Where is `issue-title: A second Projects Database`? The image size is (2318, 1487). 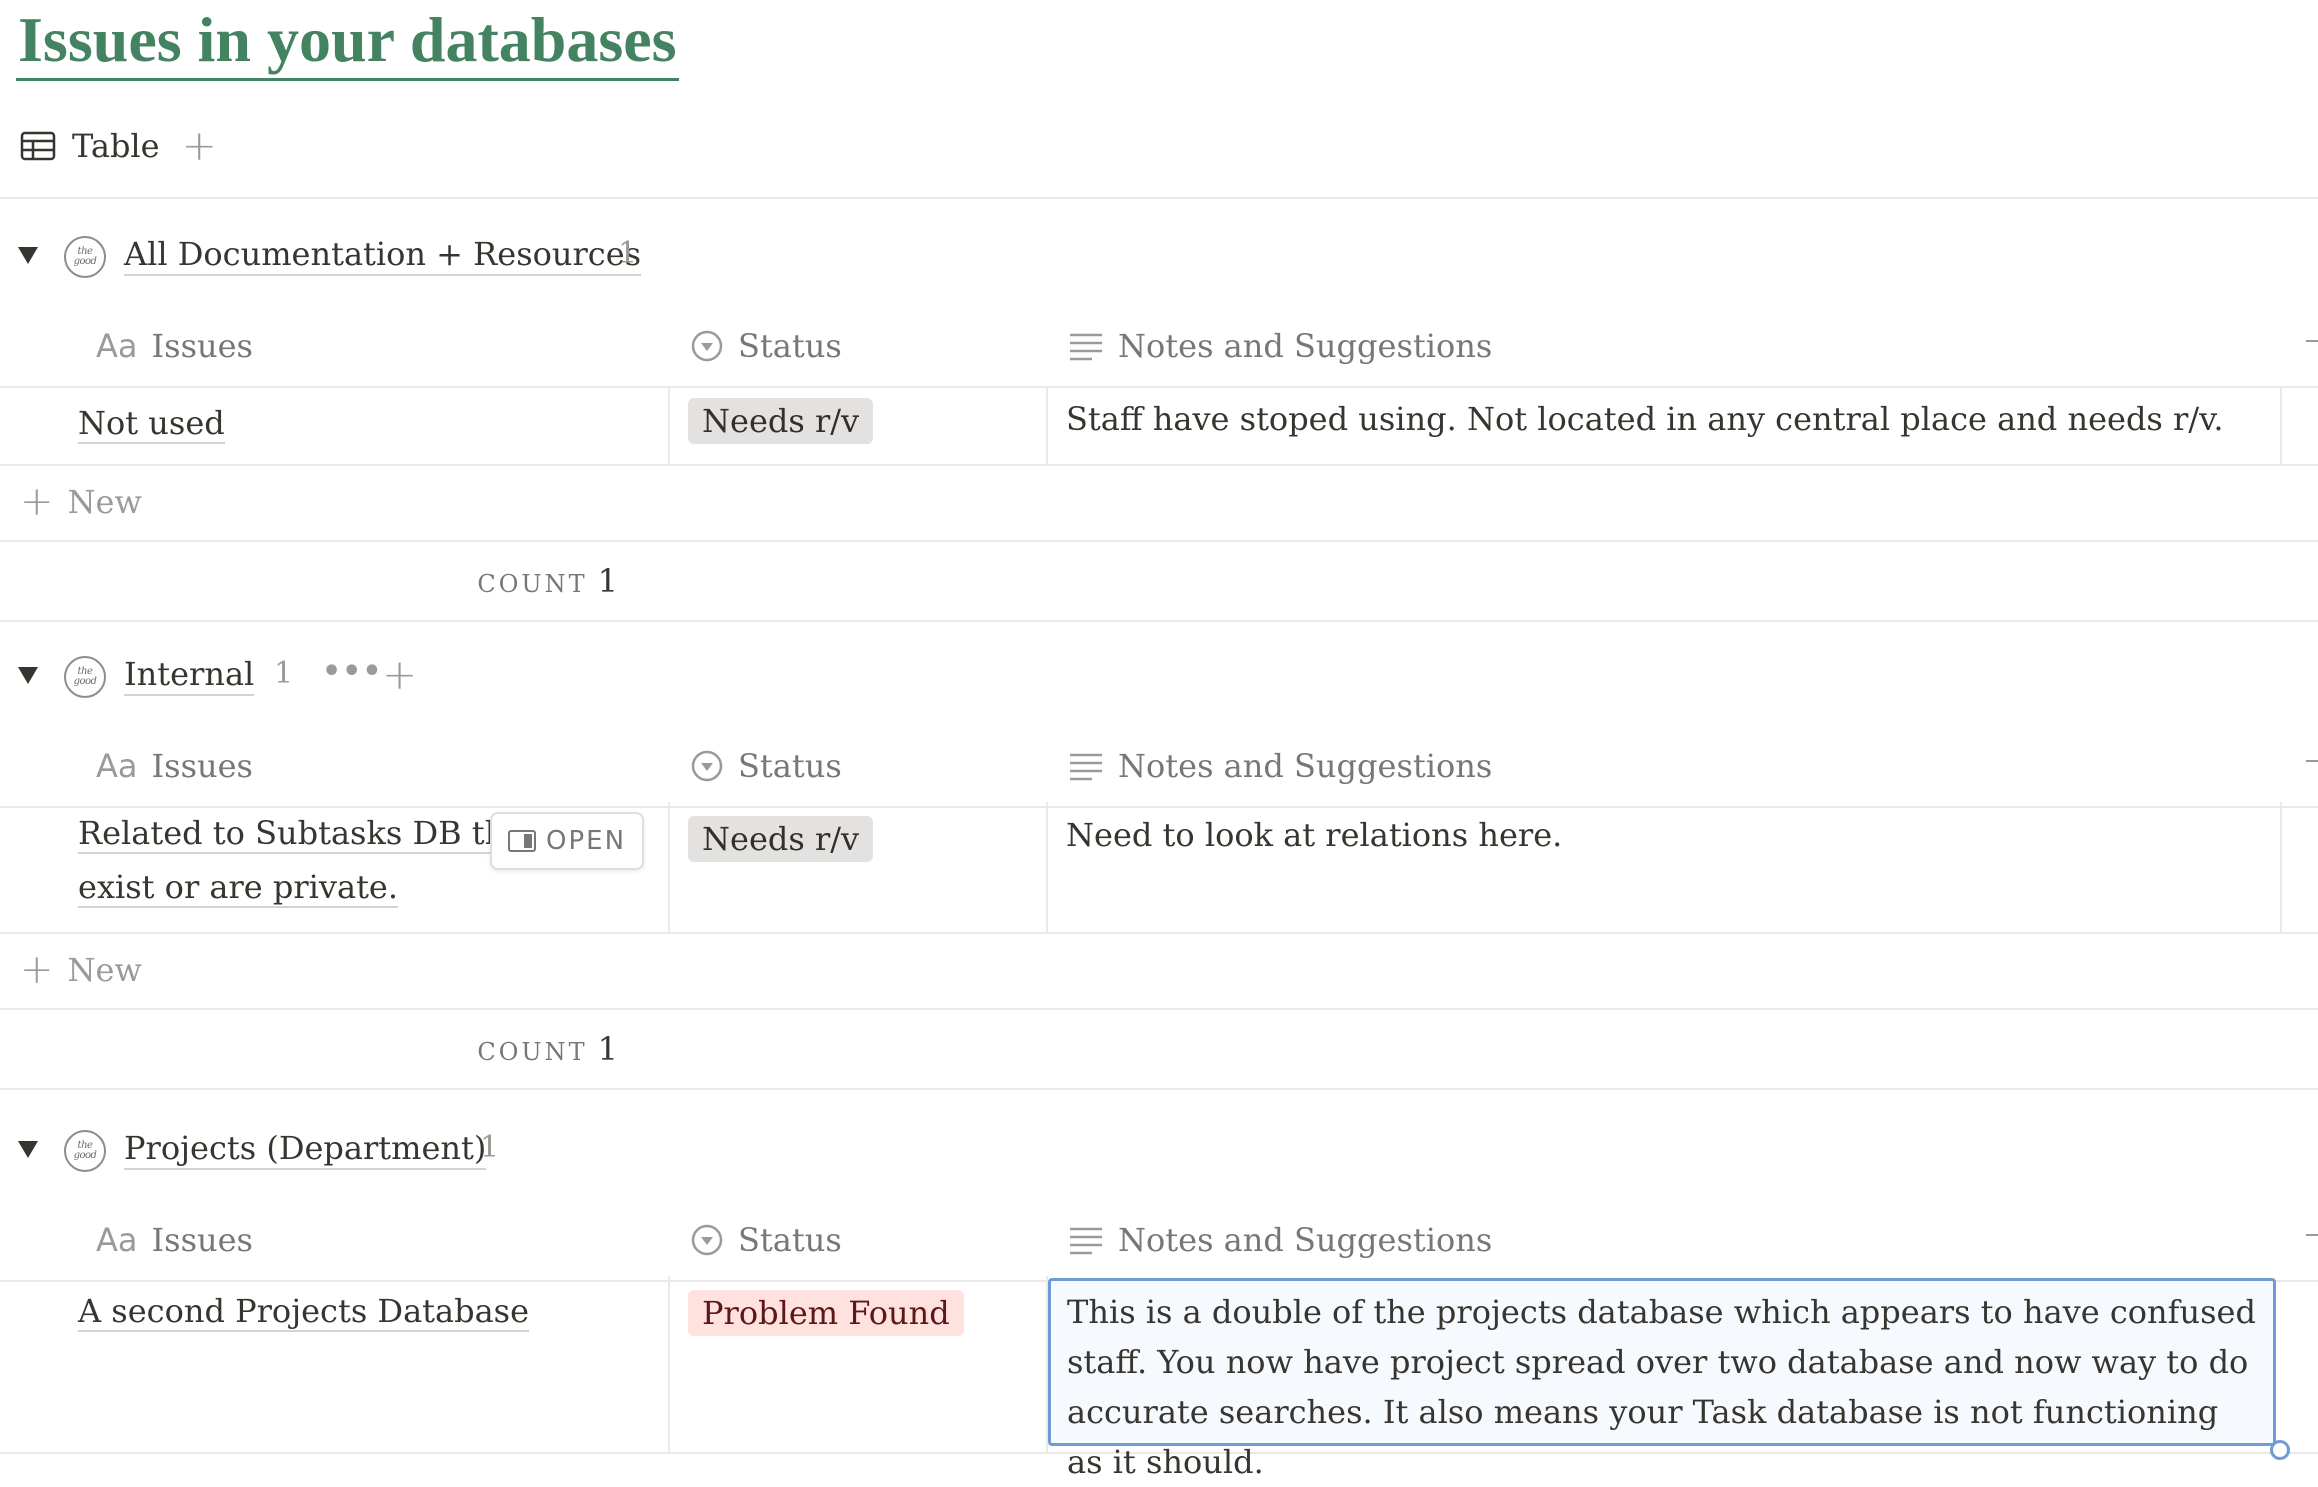
issue-title: A second Projects Database is located at coordinates (304, 1312).